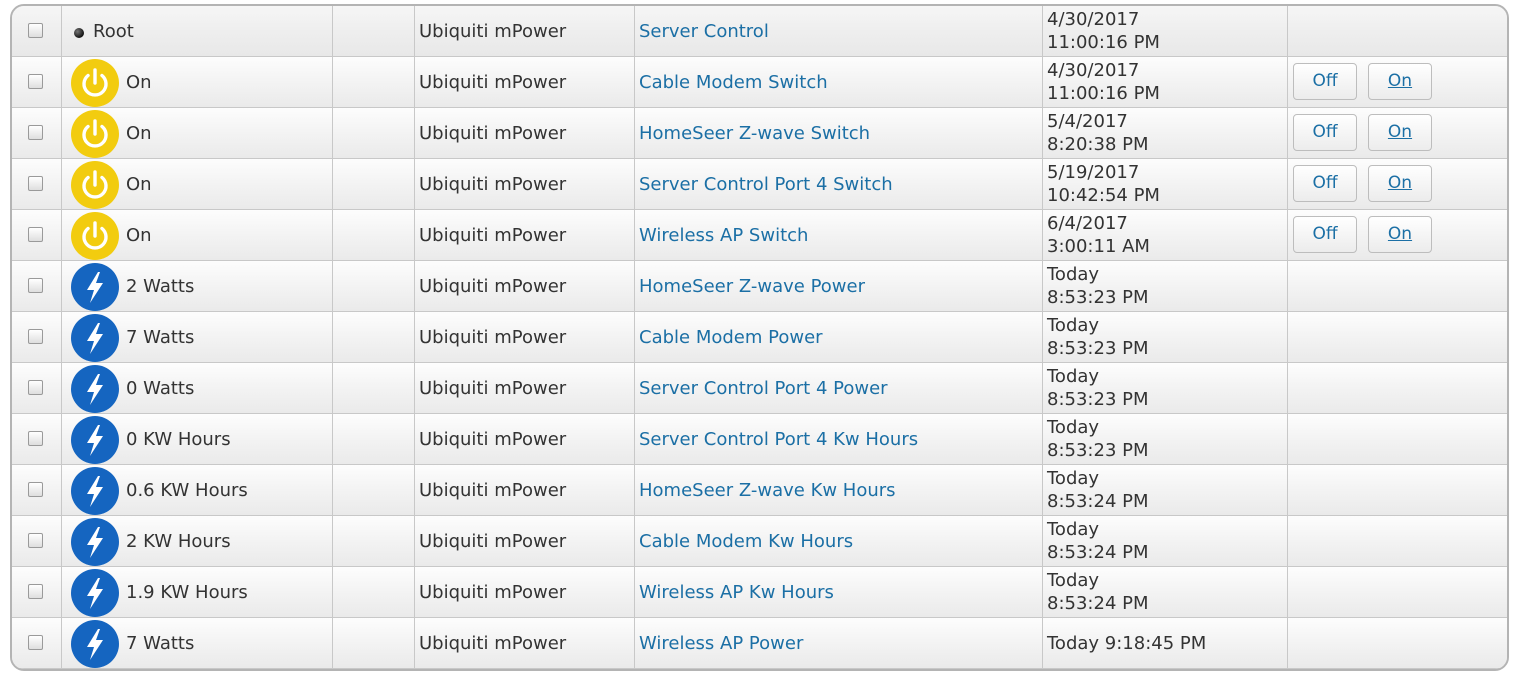 The width and height of the screenshot is (1522, 678). What do you see at coordinates (1093, 172) in the screenshot?
I see `last-change-date: 5/19/2017` at bounding box center [1093, 172].